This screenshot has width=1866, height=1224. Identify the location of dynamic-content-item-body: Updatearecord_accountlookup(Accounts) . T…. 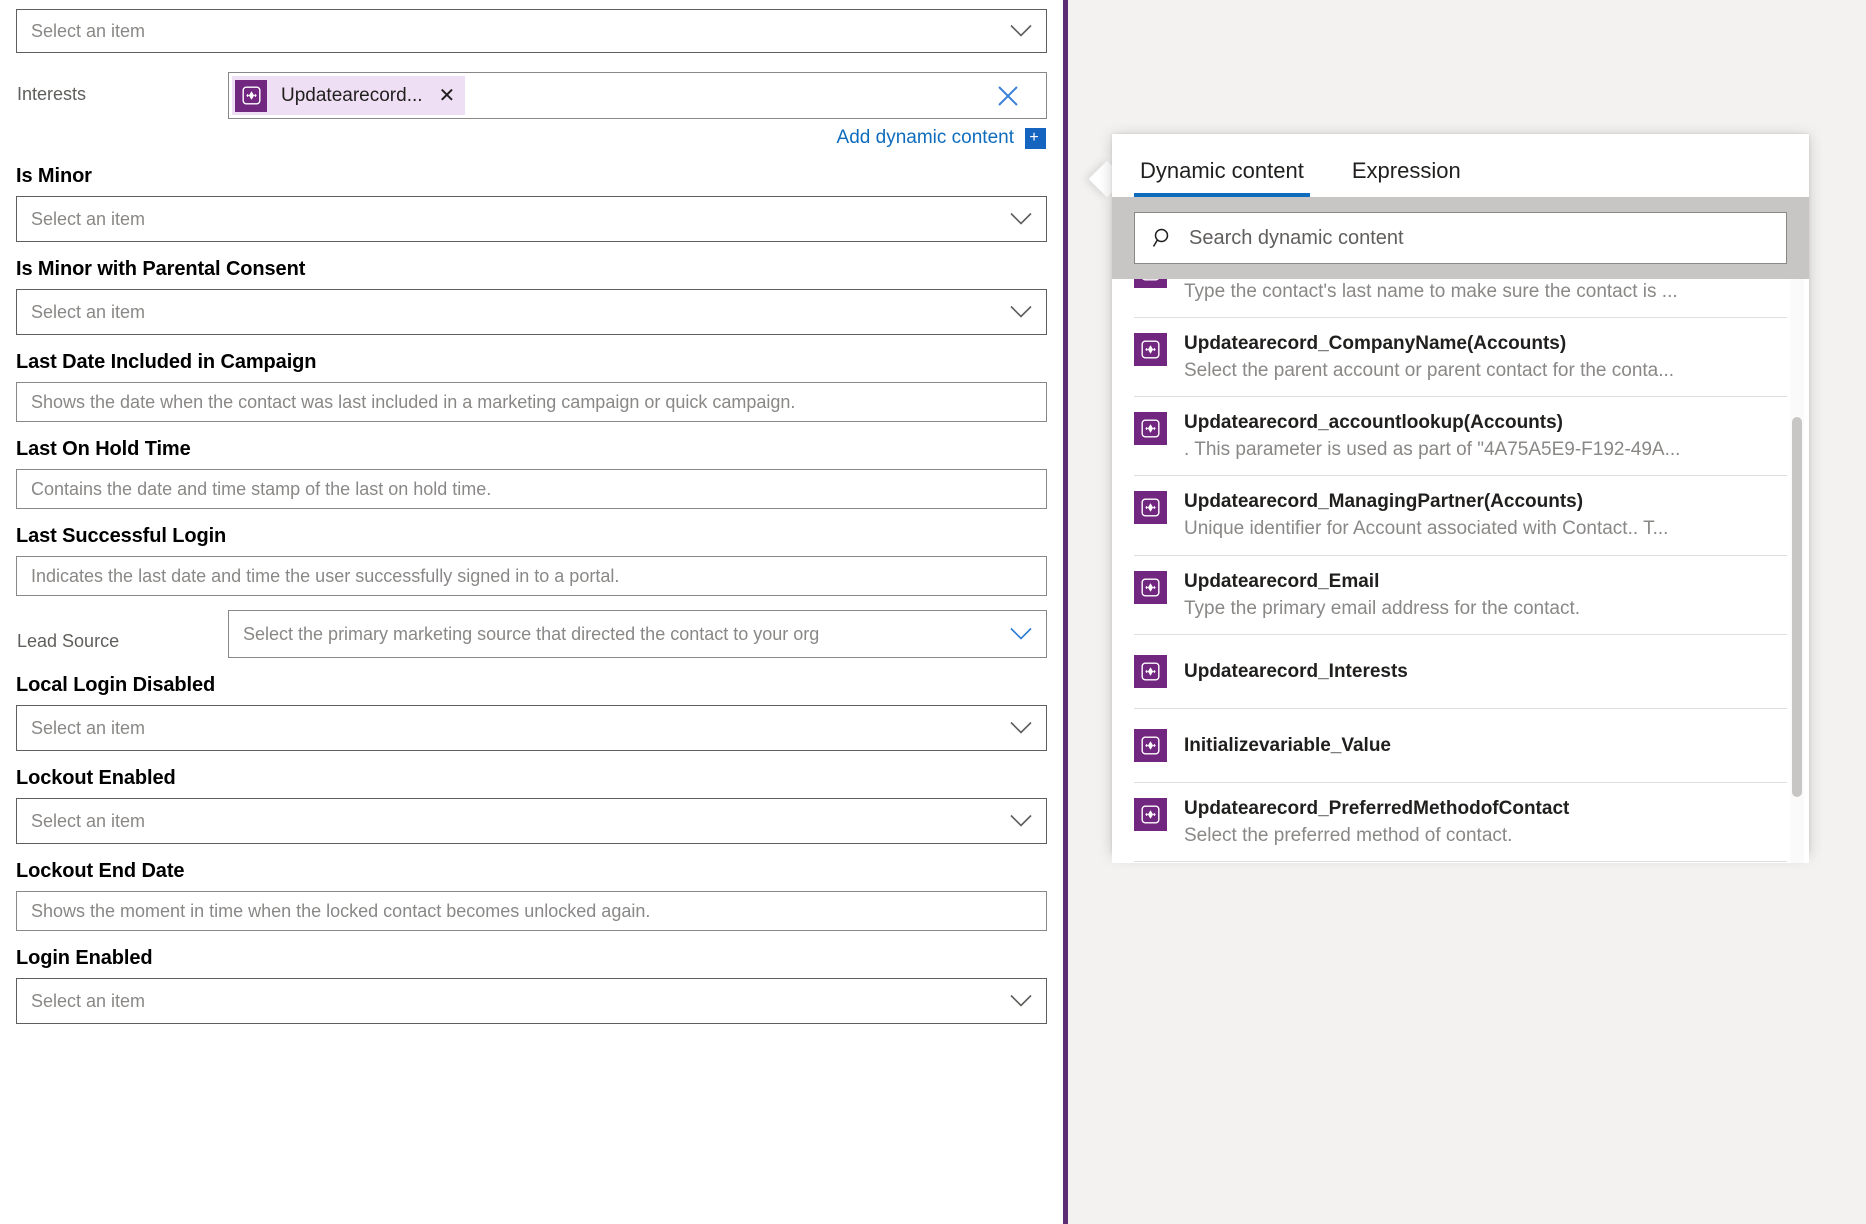
(1485, 436).